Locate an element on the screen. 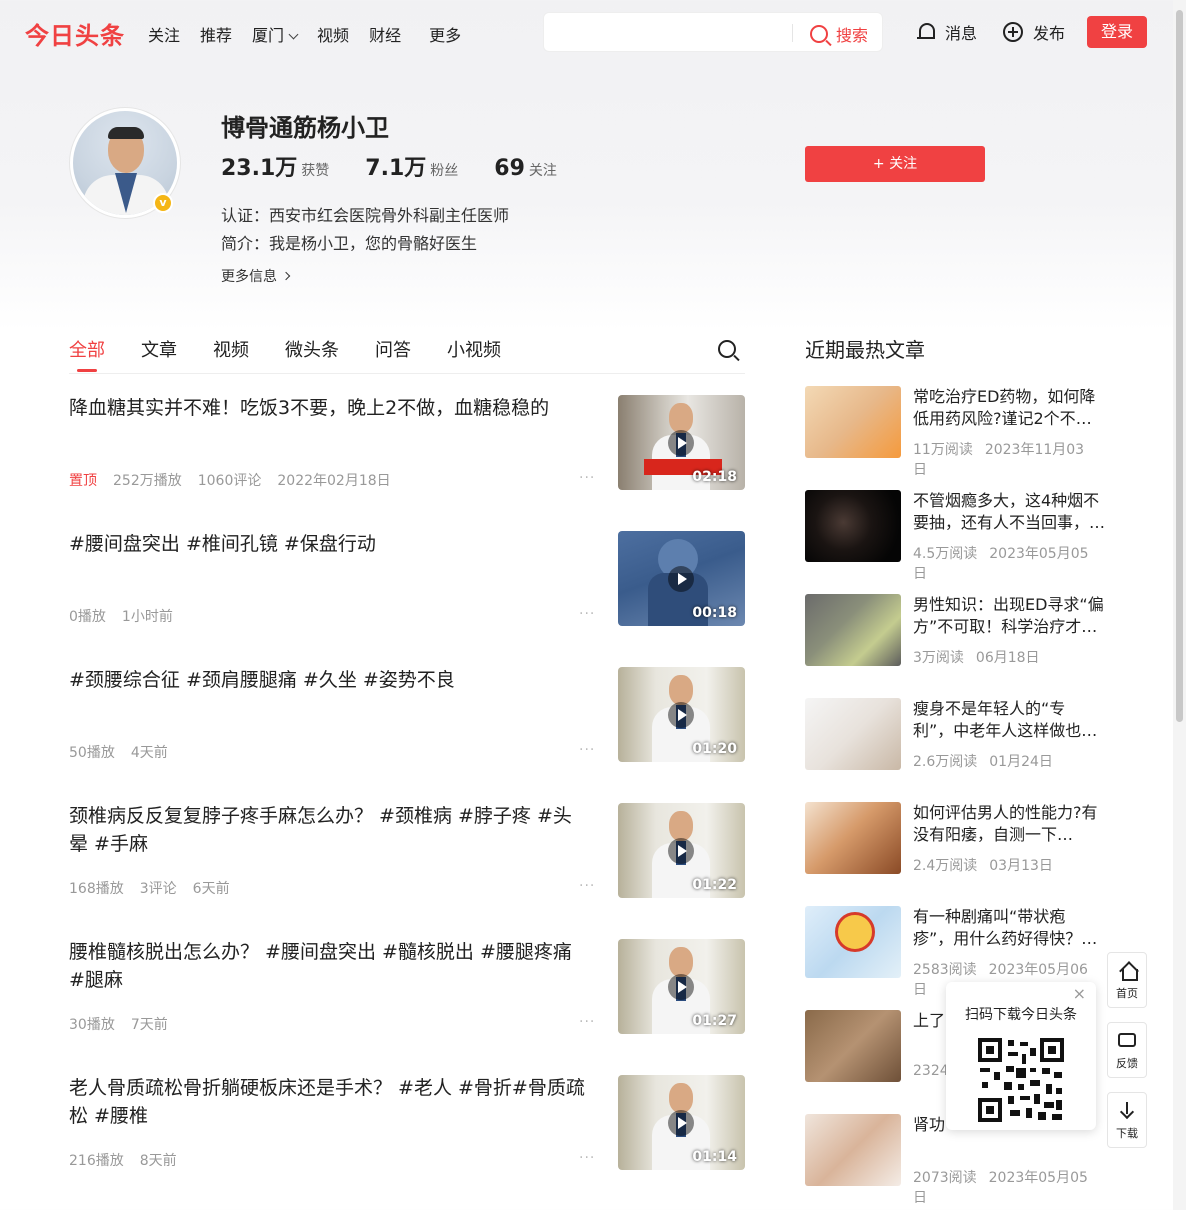 Image resolution: width=1186 pixels, height=1210 pixels. feed-meta: 30播放 7天前 is located at coordinates (126, 1024).